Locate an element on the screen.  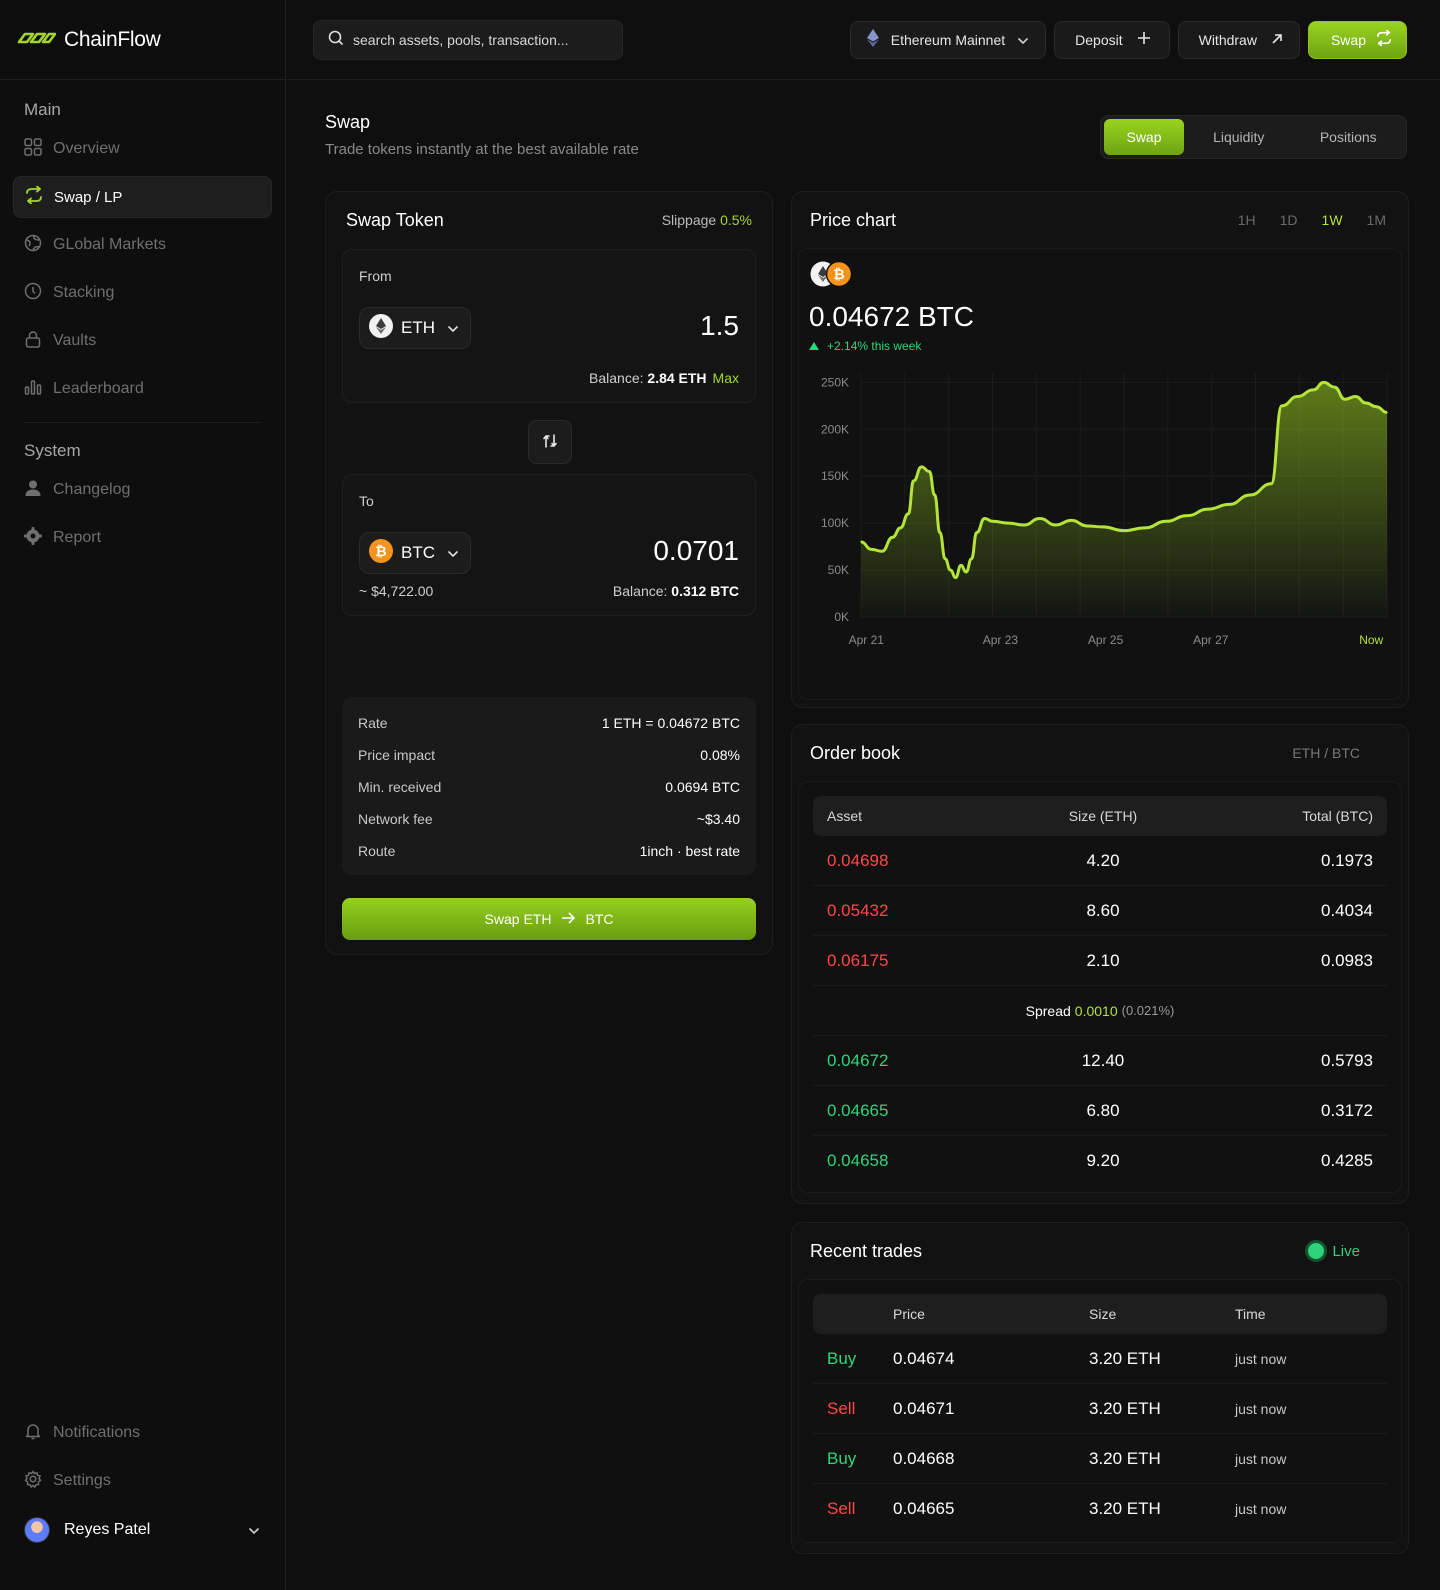
timeframe-1m: 1M is located at coordinates (1376, 220).